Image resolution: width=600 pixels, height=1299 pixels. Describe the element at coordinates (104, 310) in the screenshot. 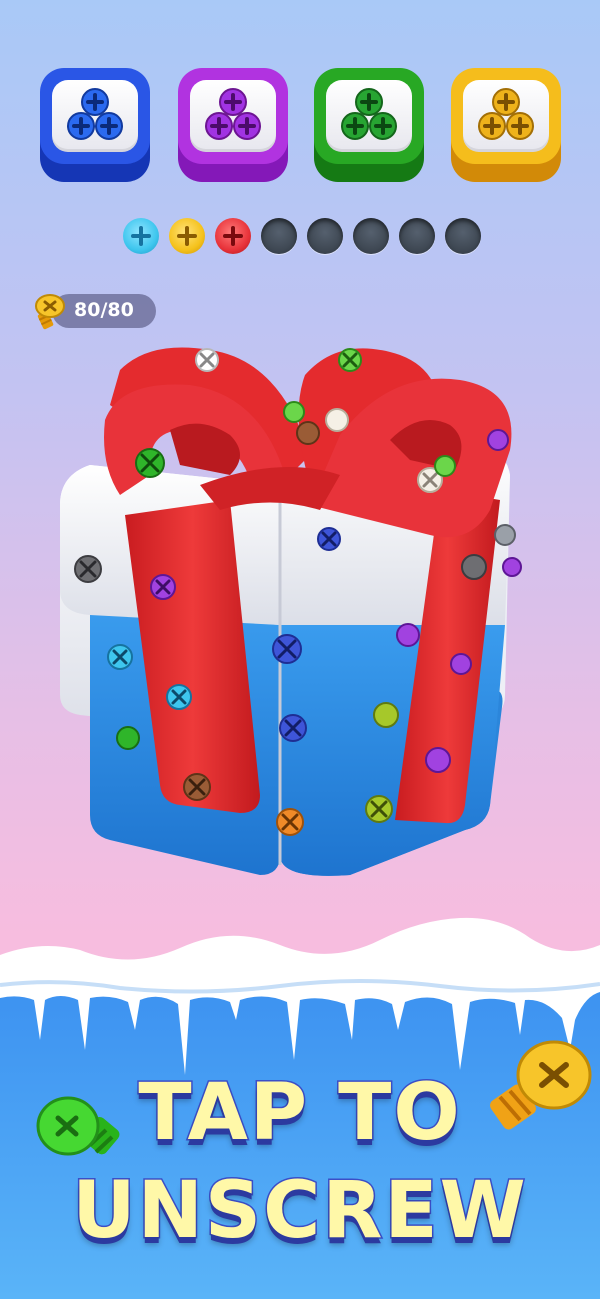

I see `screw-count-text: 80/80` at that location.